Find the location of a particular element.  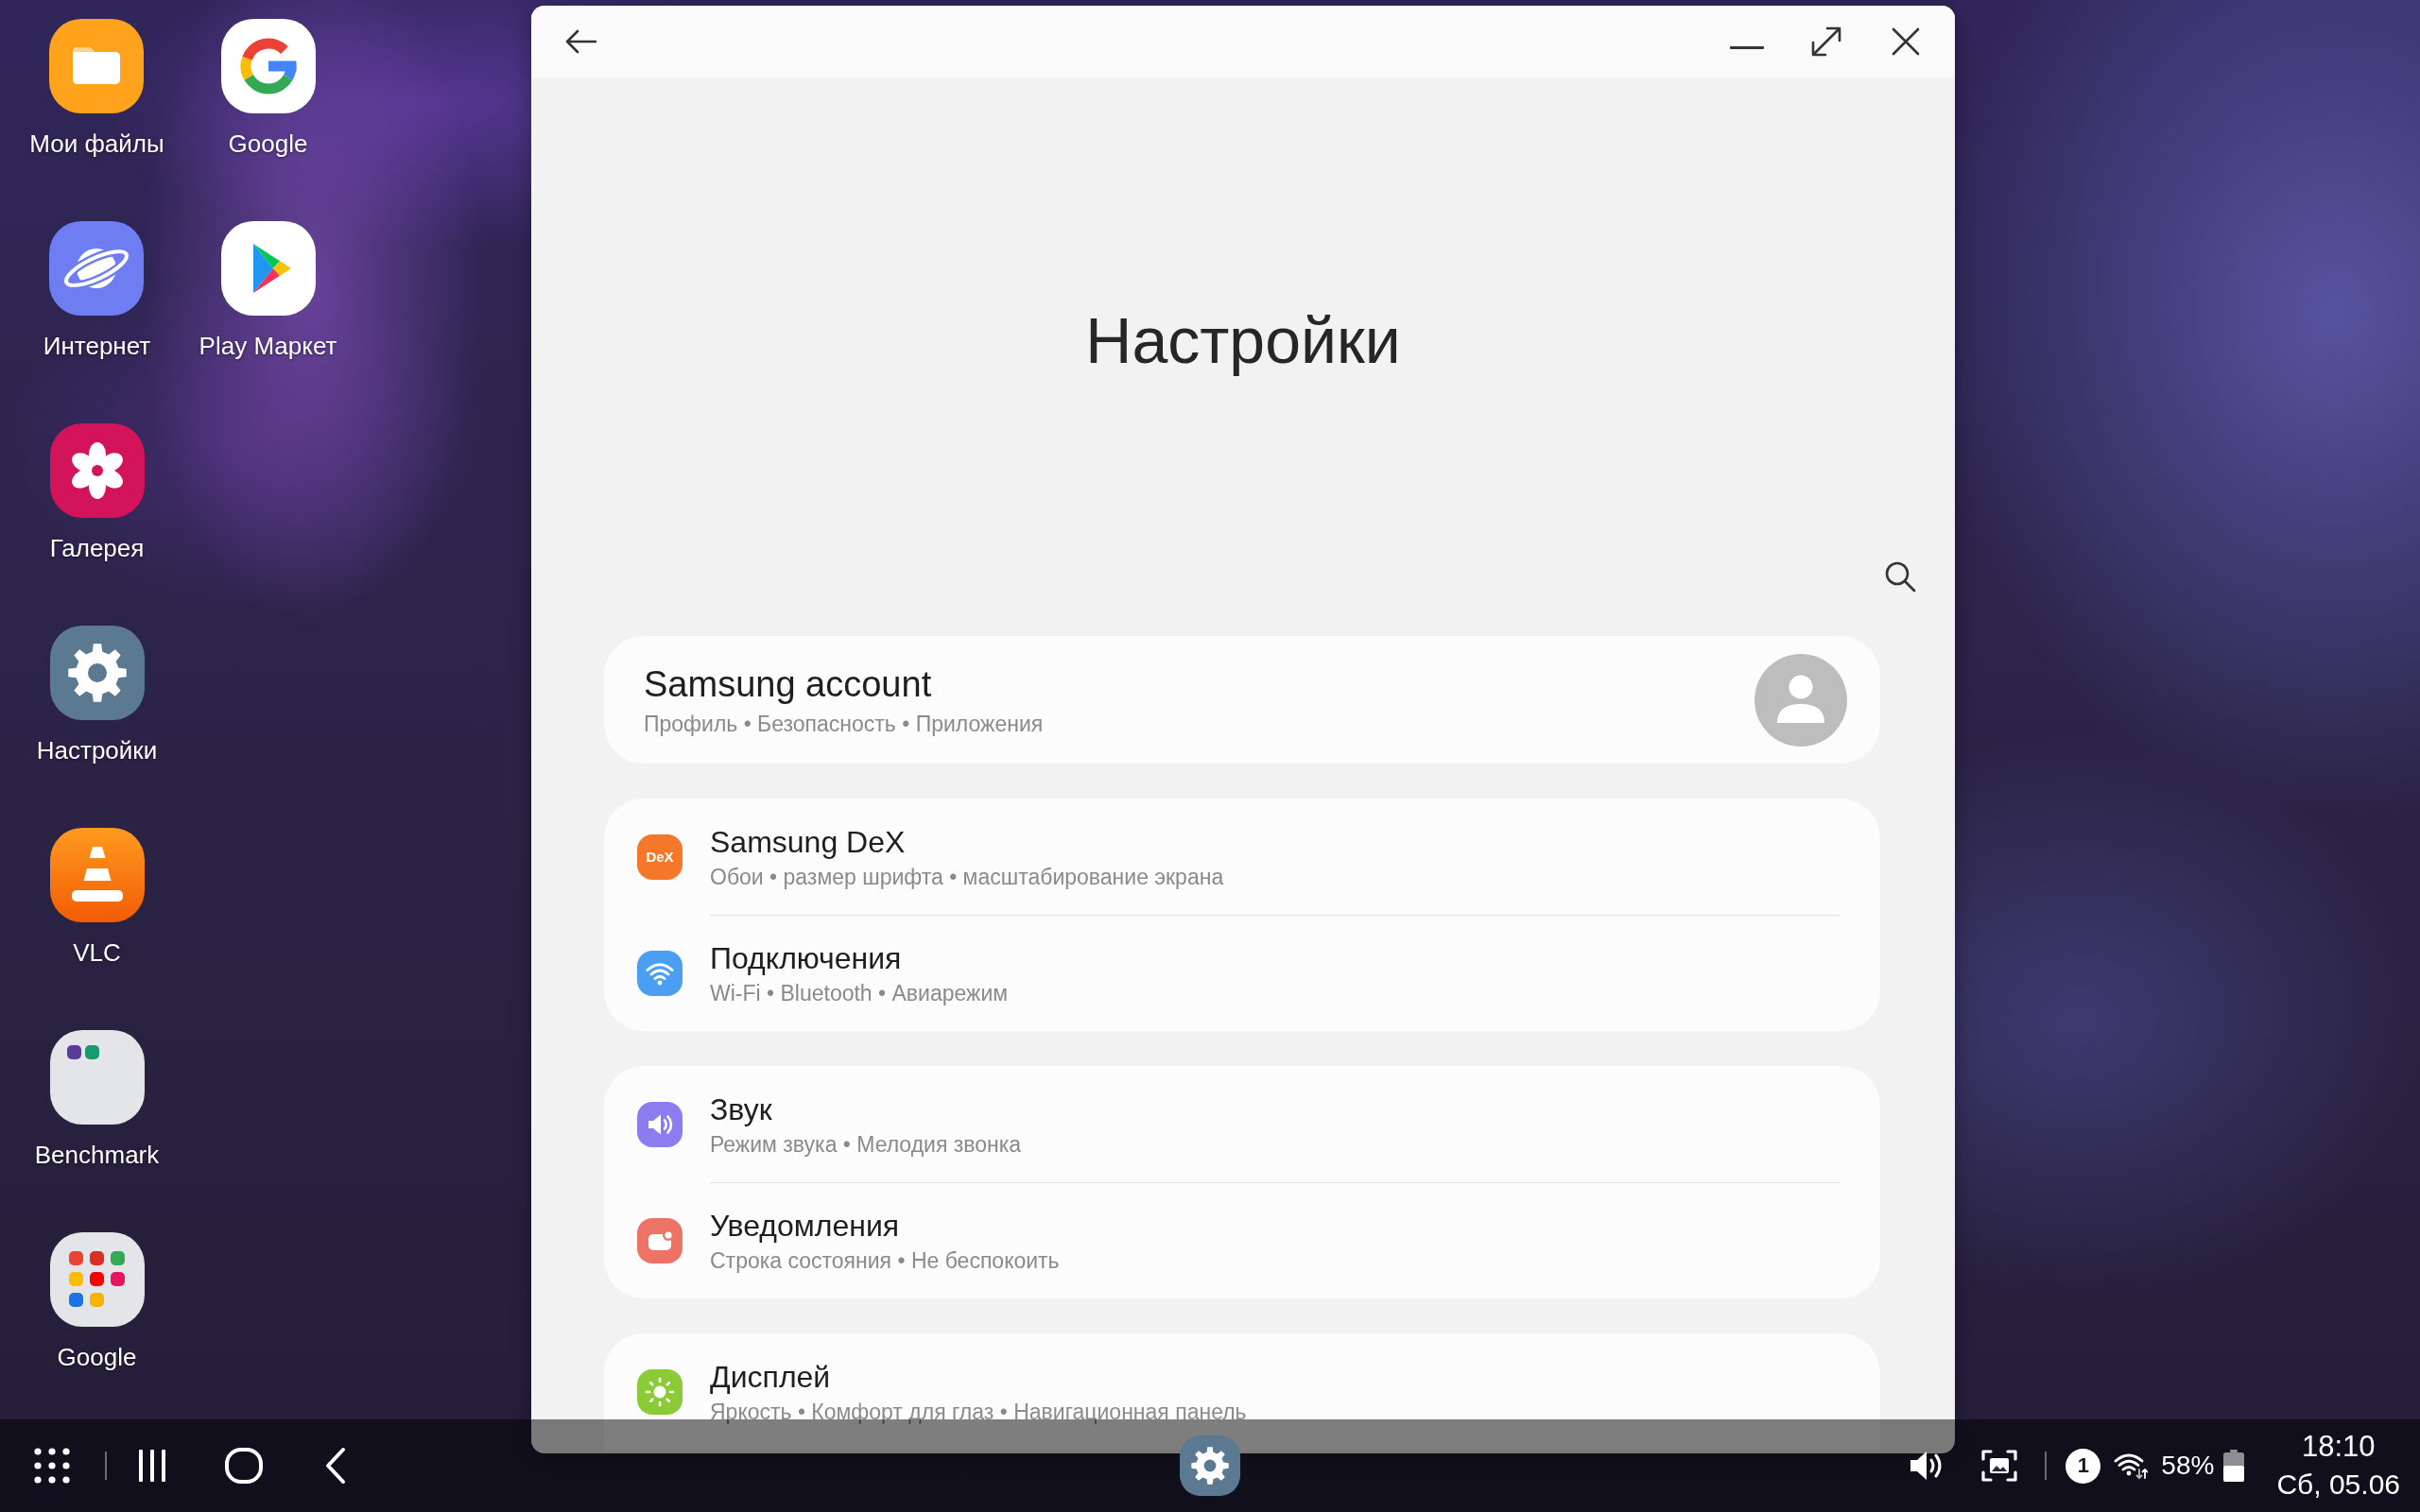

app-shortcut: Галерея is located at coordinates (97, 492).